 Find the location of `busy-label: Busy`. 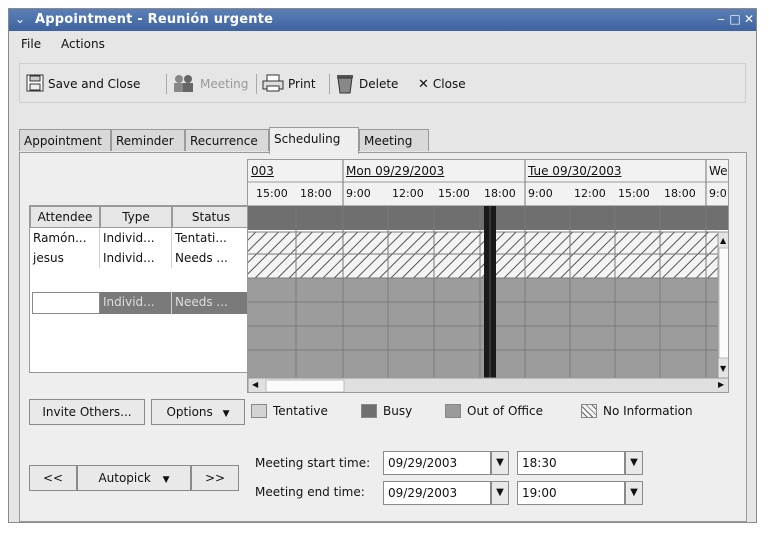

busy-label: Busy is located at coordinates (398, 411).